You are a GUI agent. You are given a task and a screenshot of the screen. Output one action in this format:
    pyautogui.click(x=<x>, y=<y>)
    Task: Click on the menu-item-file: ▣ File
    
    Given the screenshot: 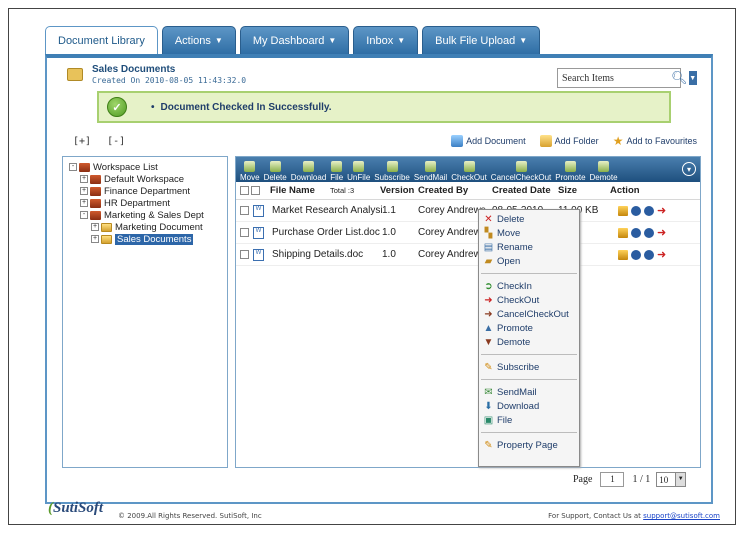 What is the action you would take?
    pyautogui.click(x=529, y=420)
    